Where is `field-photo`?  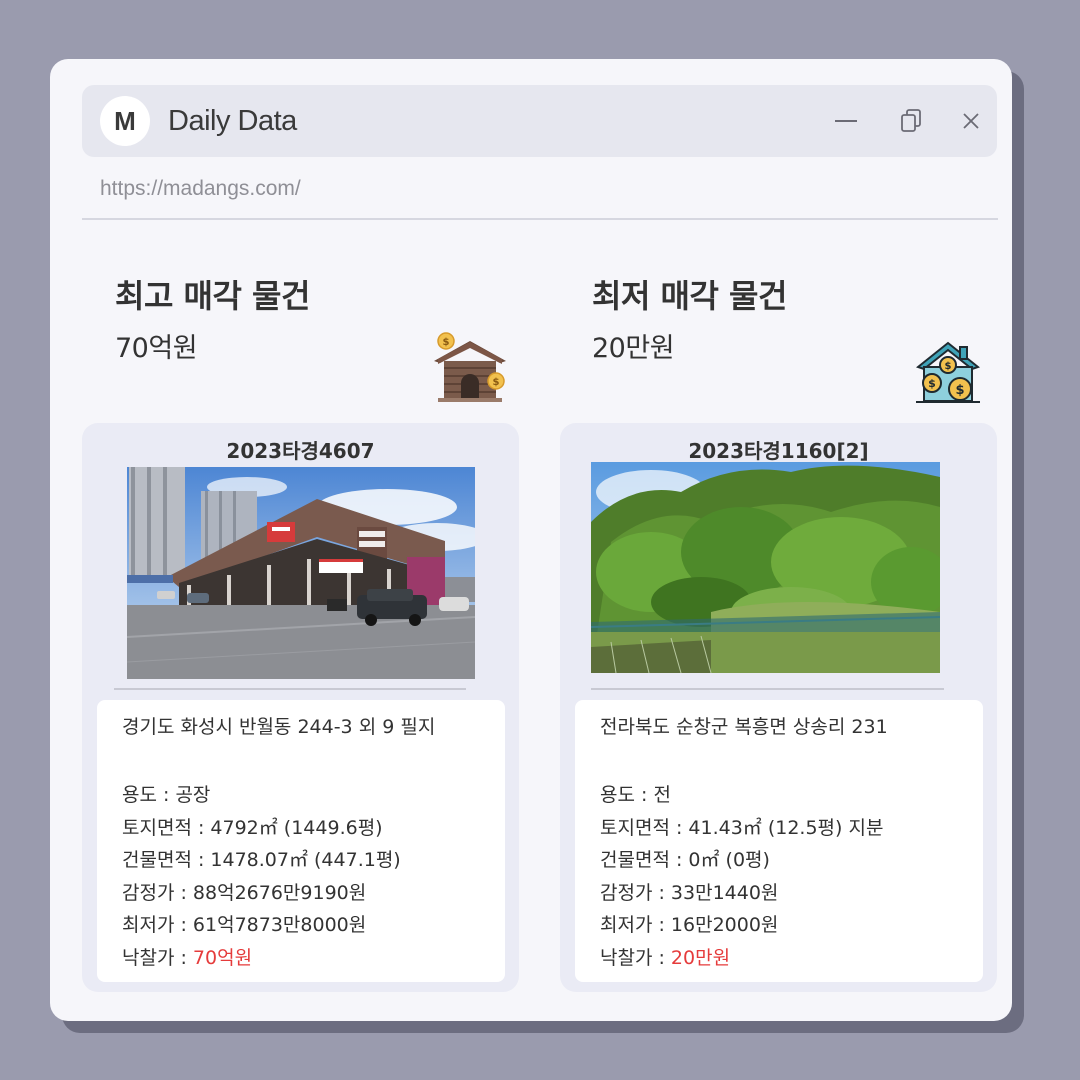
field-photo is located at coordinates (765, 567).